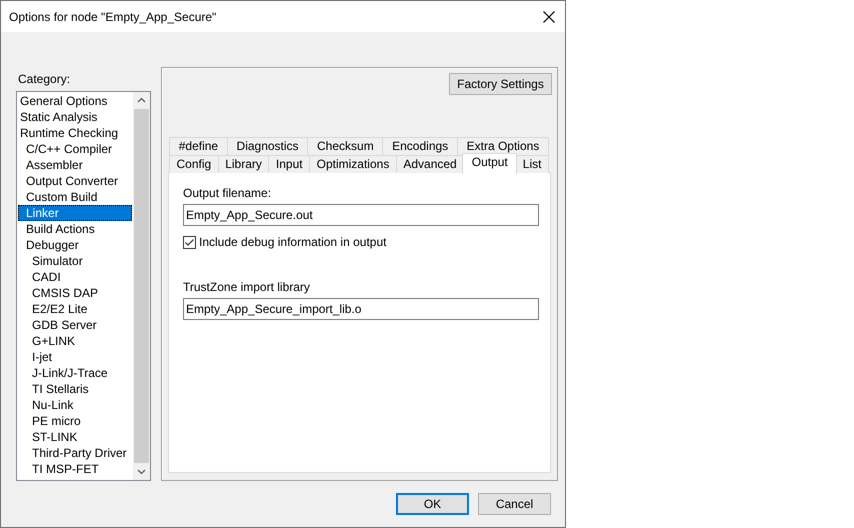  What do you see at coordinates (549, 16) in the screenshot?
I see `close-icon` at bounding box center [549, 16].